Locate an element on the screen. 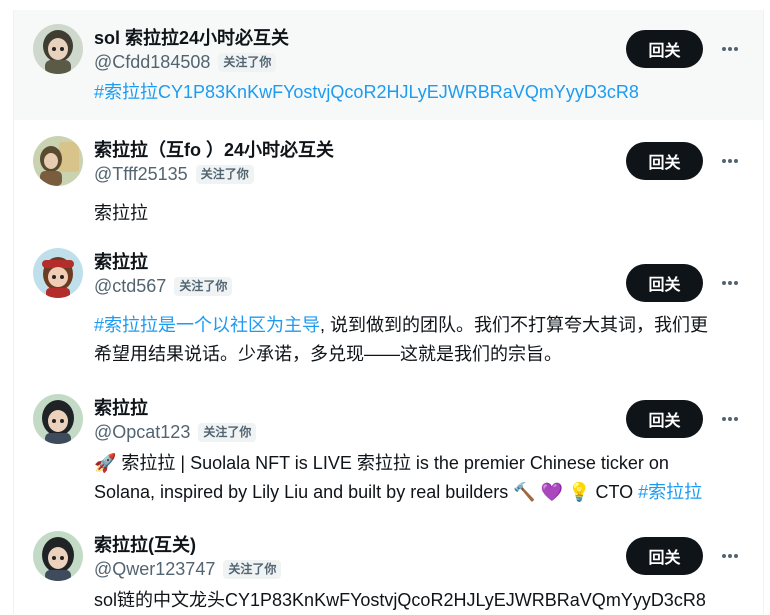 This screenshot has width=770, height=615. display-name: 索拉拉（互fo ）24小时必互关 is located at coordinates (214, 150).